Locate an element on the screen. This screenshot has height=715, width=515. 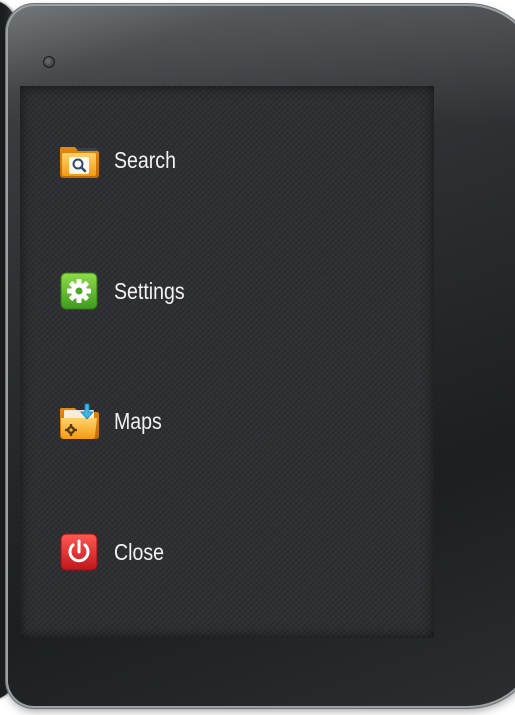
menu-item-settings: Settings is located at coordinates (127, 291).